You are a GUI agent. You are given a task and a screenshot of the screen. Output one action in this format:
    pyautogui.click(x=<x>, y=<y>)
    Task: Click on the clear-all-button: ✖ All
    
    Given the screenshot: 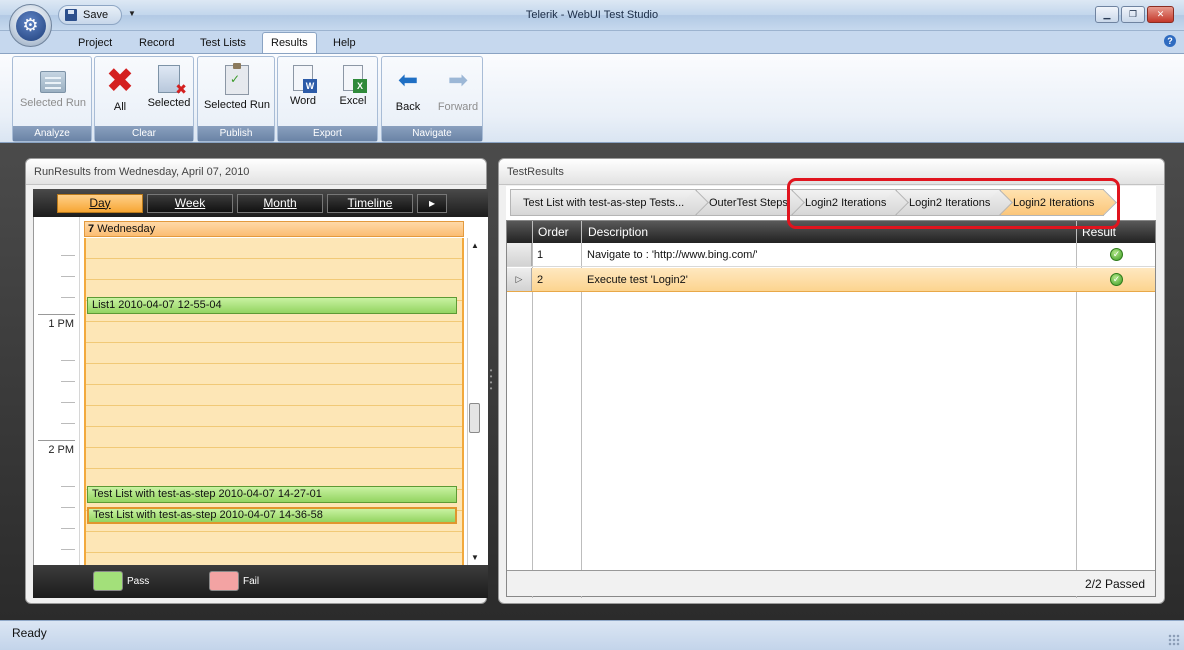 What is the action you would take?
    pyautogui.click(x=120, y=87)
    